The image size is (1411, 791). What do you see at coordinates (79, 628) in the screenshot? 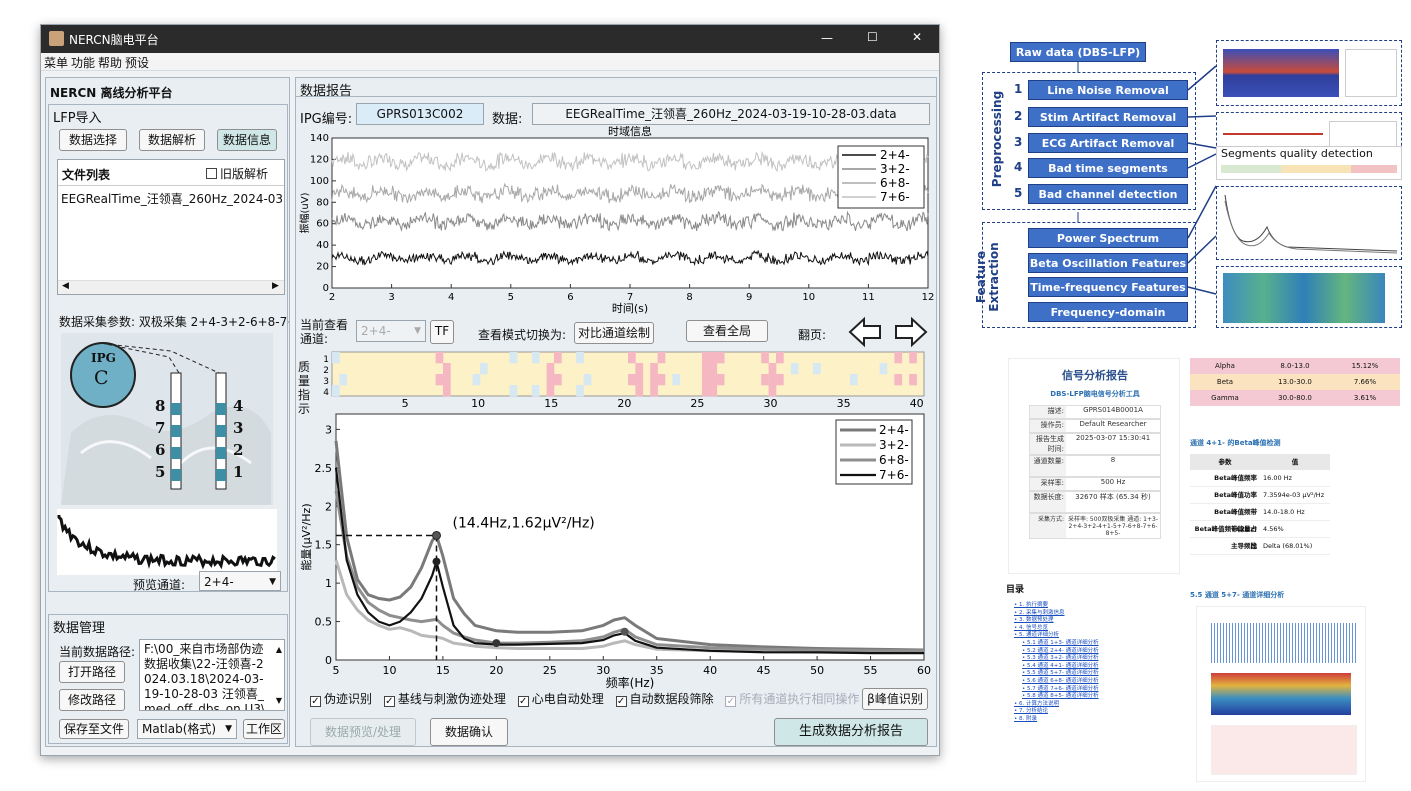
I see `data-mgmt-title: 数据管理` at bounding box center [79, 628].